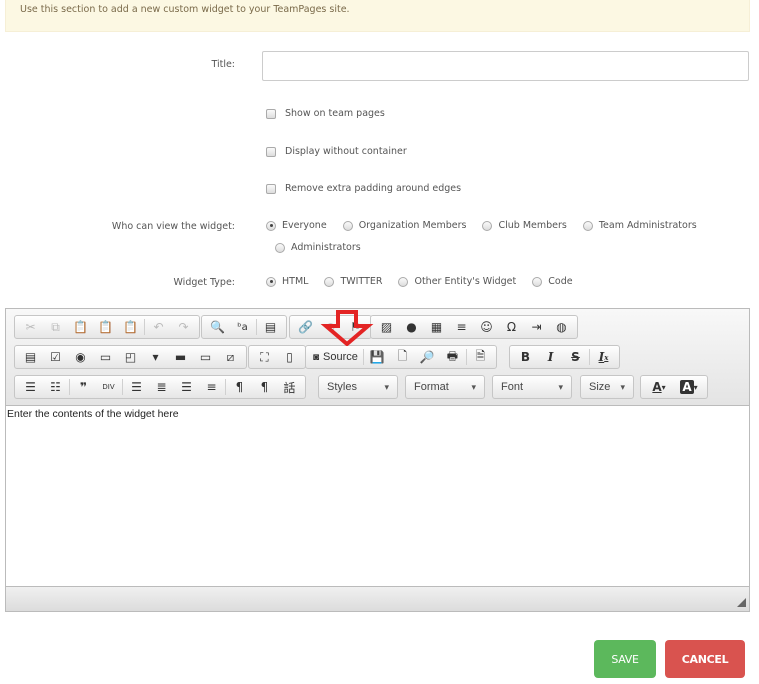 Image resolution: width=759 pixels, height=684 pixels. I want to click on align-center-icon: ≣, so click(161, 387).